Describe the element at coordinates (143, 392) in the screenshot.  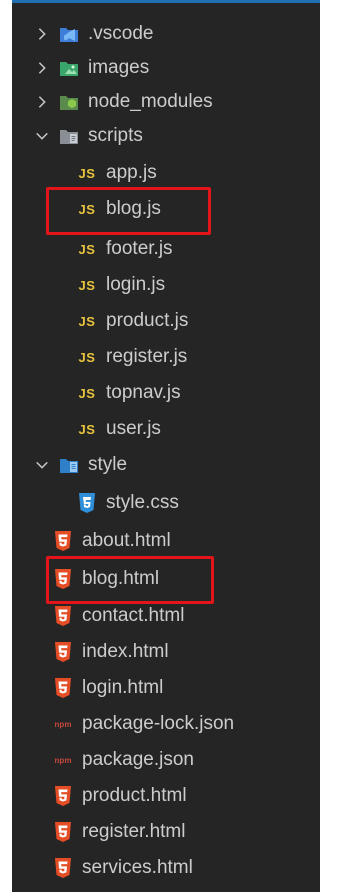
I see `file-label: topnav.js` at that location.